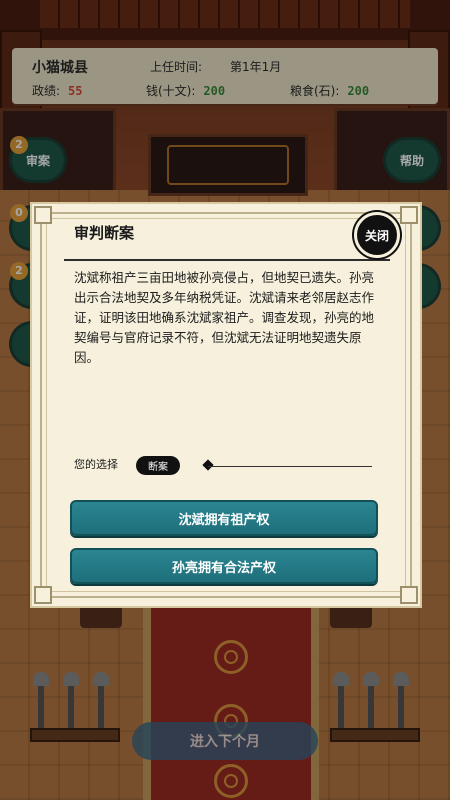  What do you see at coordinates (377, 235) in the screenshot?
I see `close-button: 关闭` at bounding box center [377, 235].